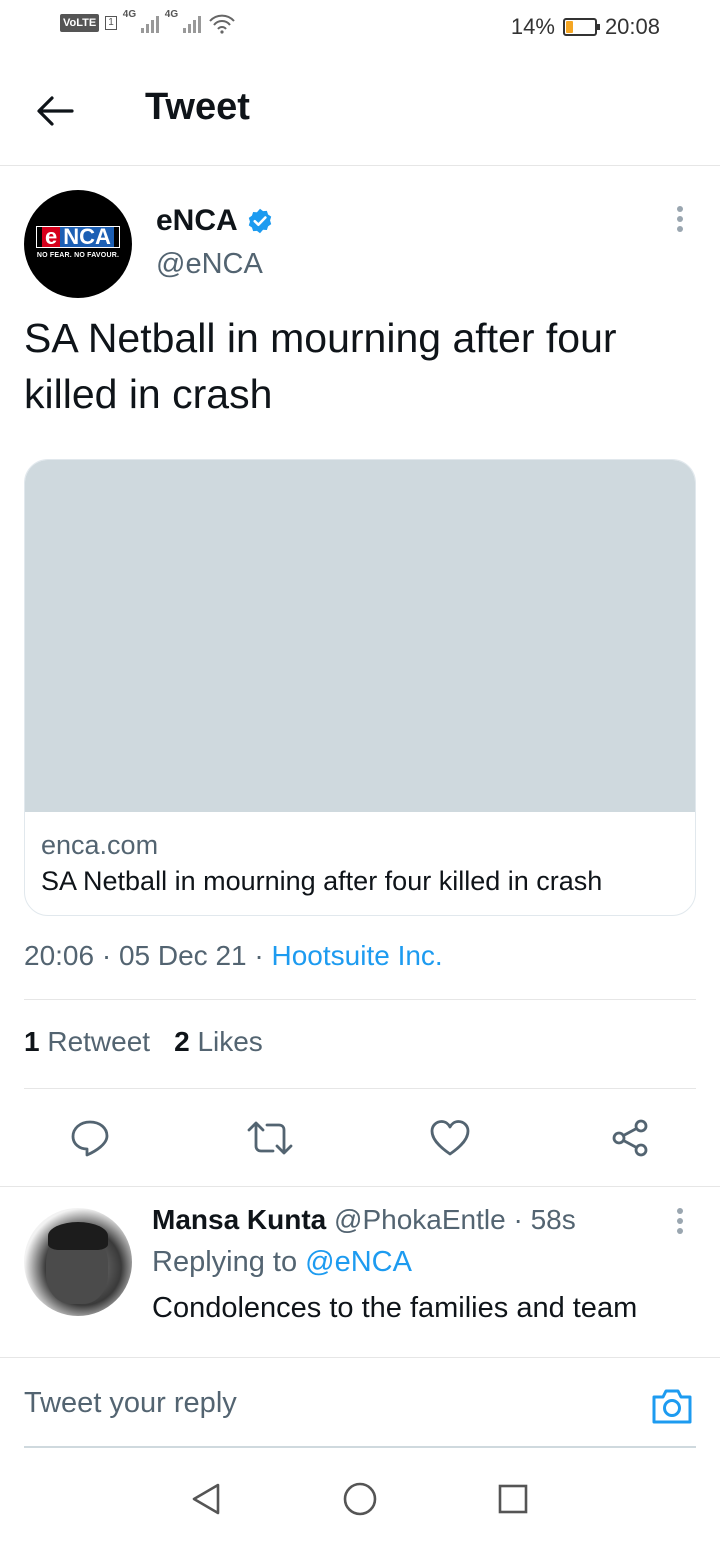  I want to click on camera-button, so click(672, 1406).